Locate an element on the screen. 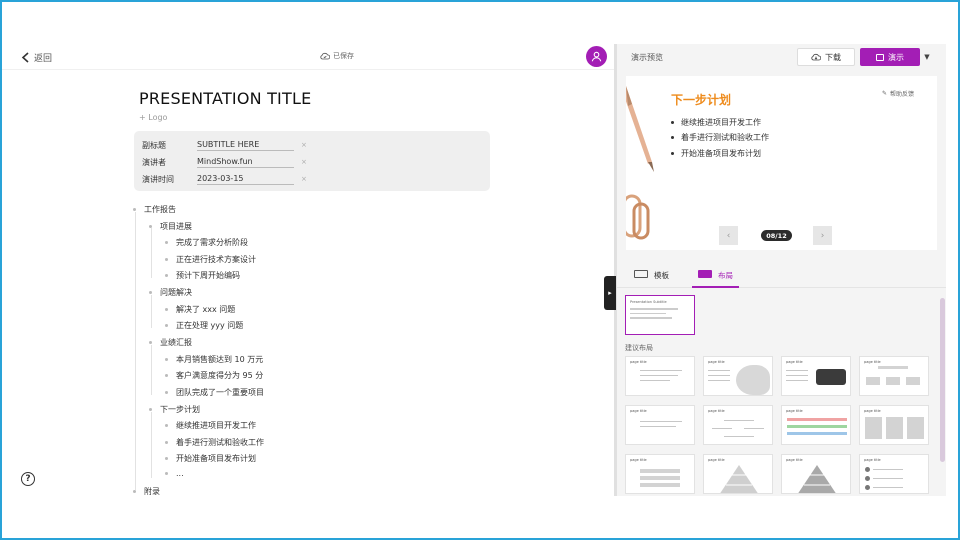  outline-node-item: 客户满意度得分为 95 分 is located at coordinates (214, 375).